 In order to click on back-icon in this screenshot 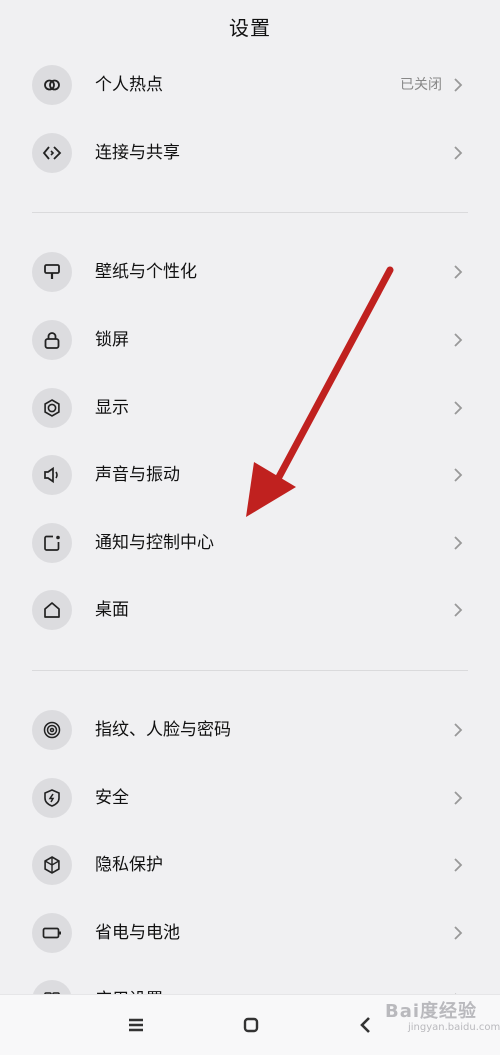, I will do `click(366, 1025)`.